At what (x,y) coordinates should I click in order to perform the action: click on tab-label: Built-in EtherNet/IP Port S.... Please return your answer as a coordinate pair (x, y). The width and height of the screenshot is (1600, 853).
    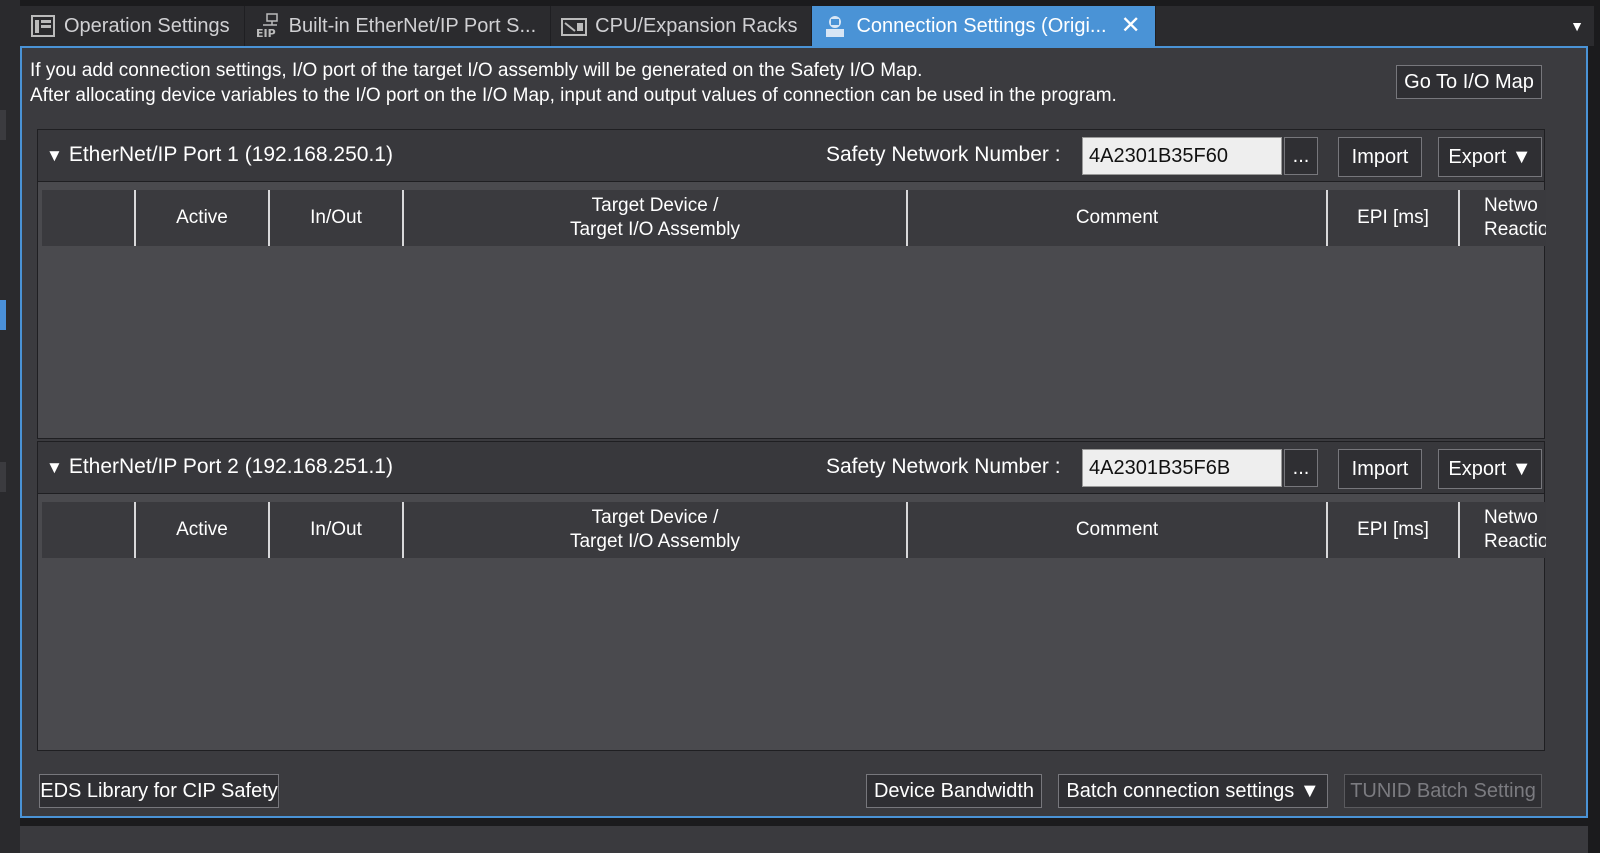
    Looking at the image, I should click on (412, 25).